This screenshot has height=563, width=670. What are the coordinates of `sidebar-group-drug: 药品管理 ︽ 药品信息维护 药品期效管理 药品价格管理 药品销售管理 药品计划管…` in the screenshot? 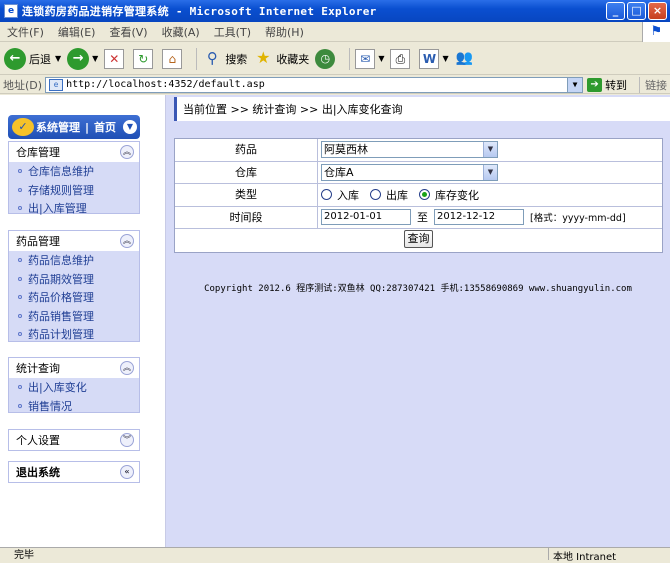 It's located at (74, 286).